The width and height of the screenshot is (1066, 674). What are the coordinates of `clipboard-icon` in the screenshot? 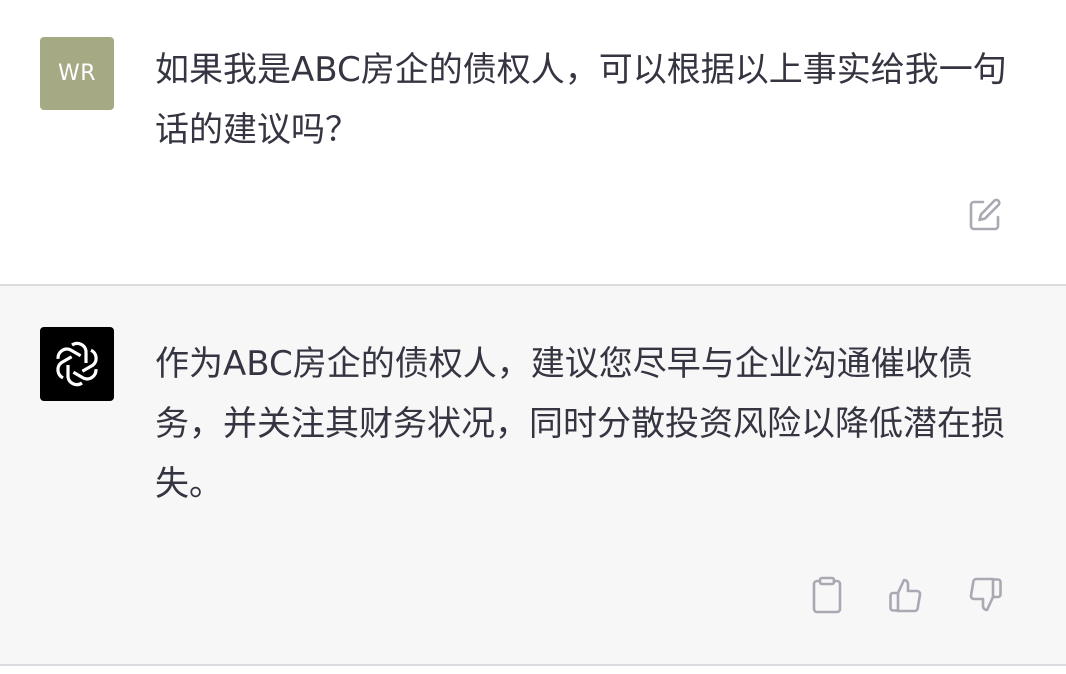 It's located at (827, 595).